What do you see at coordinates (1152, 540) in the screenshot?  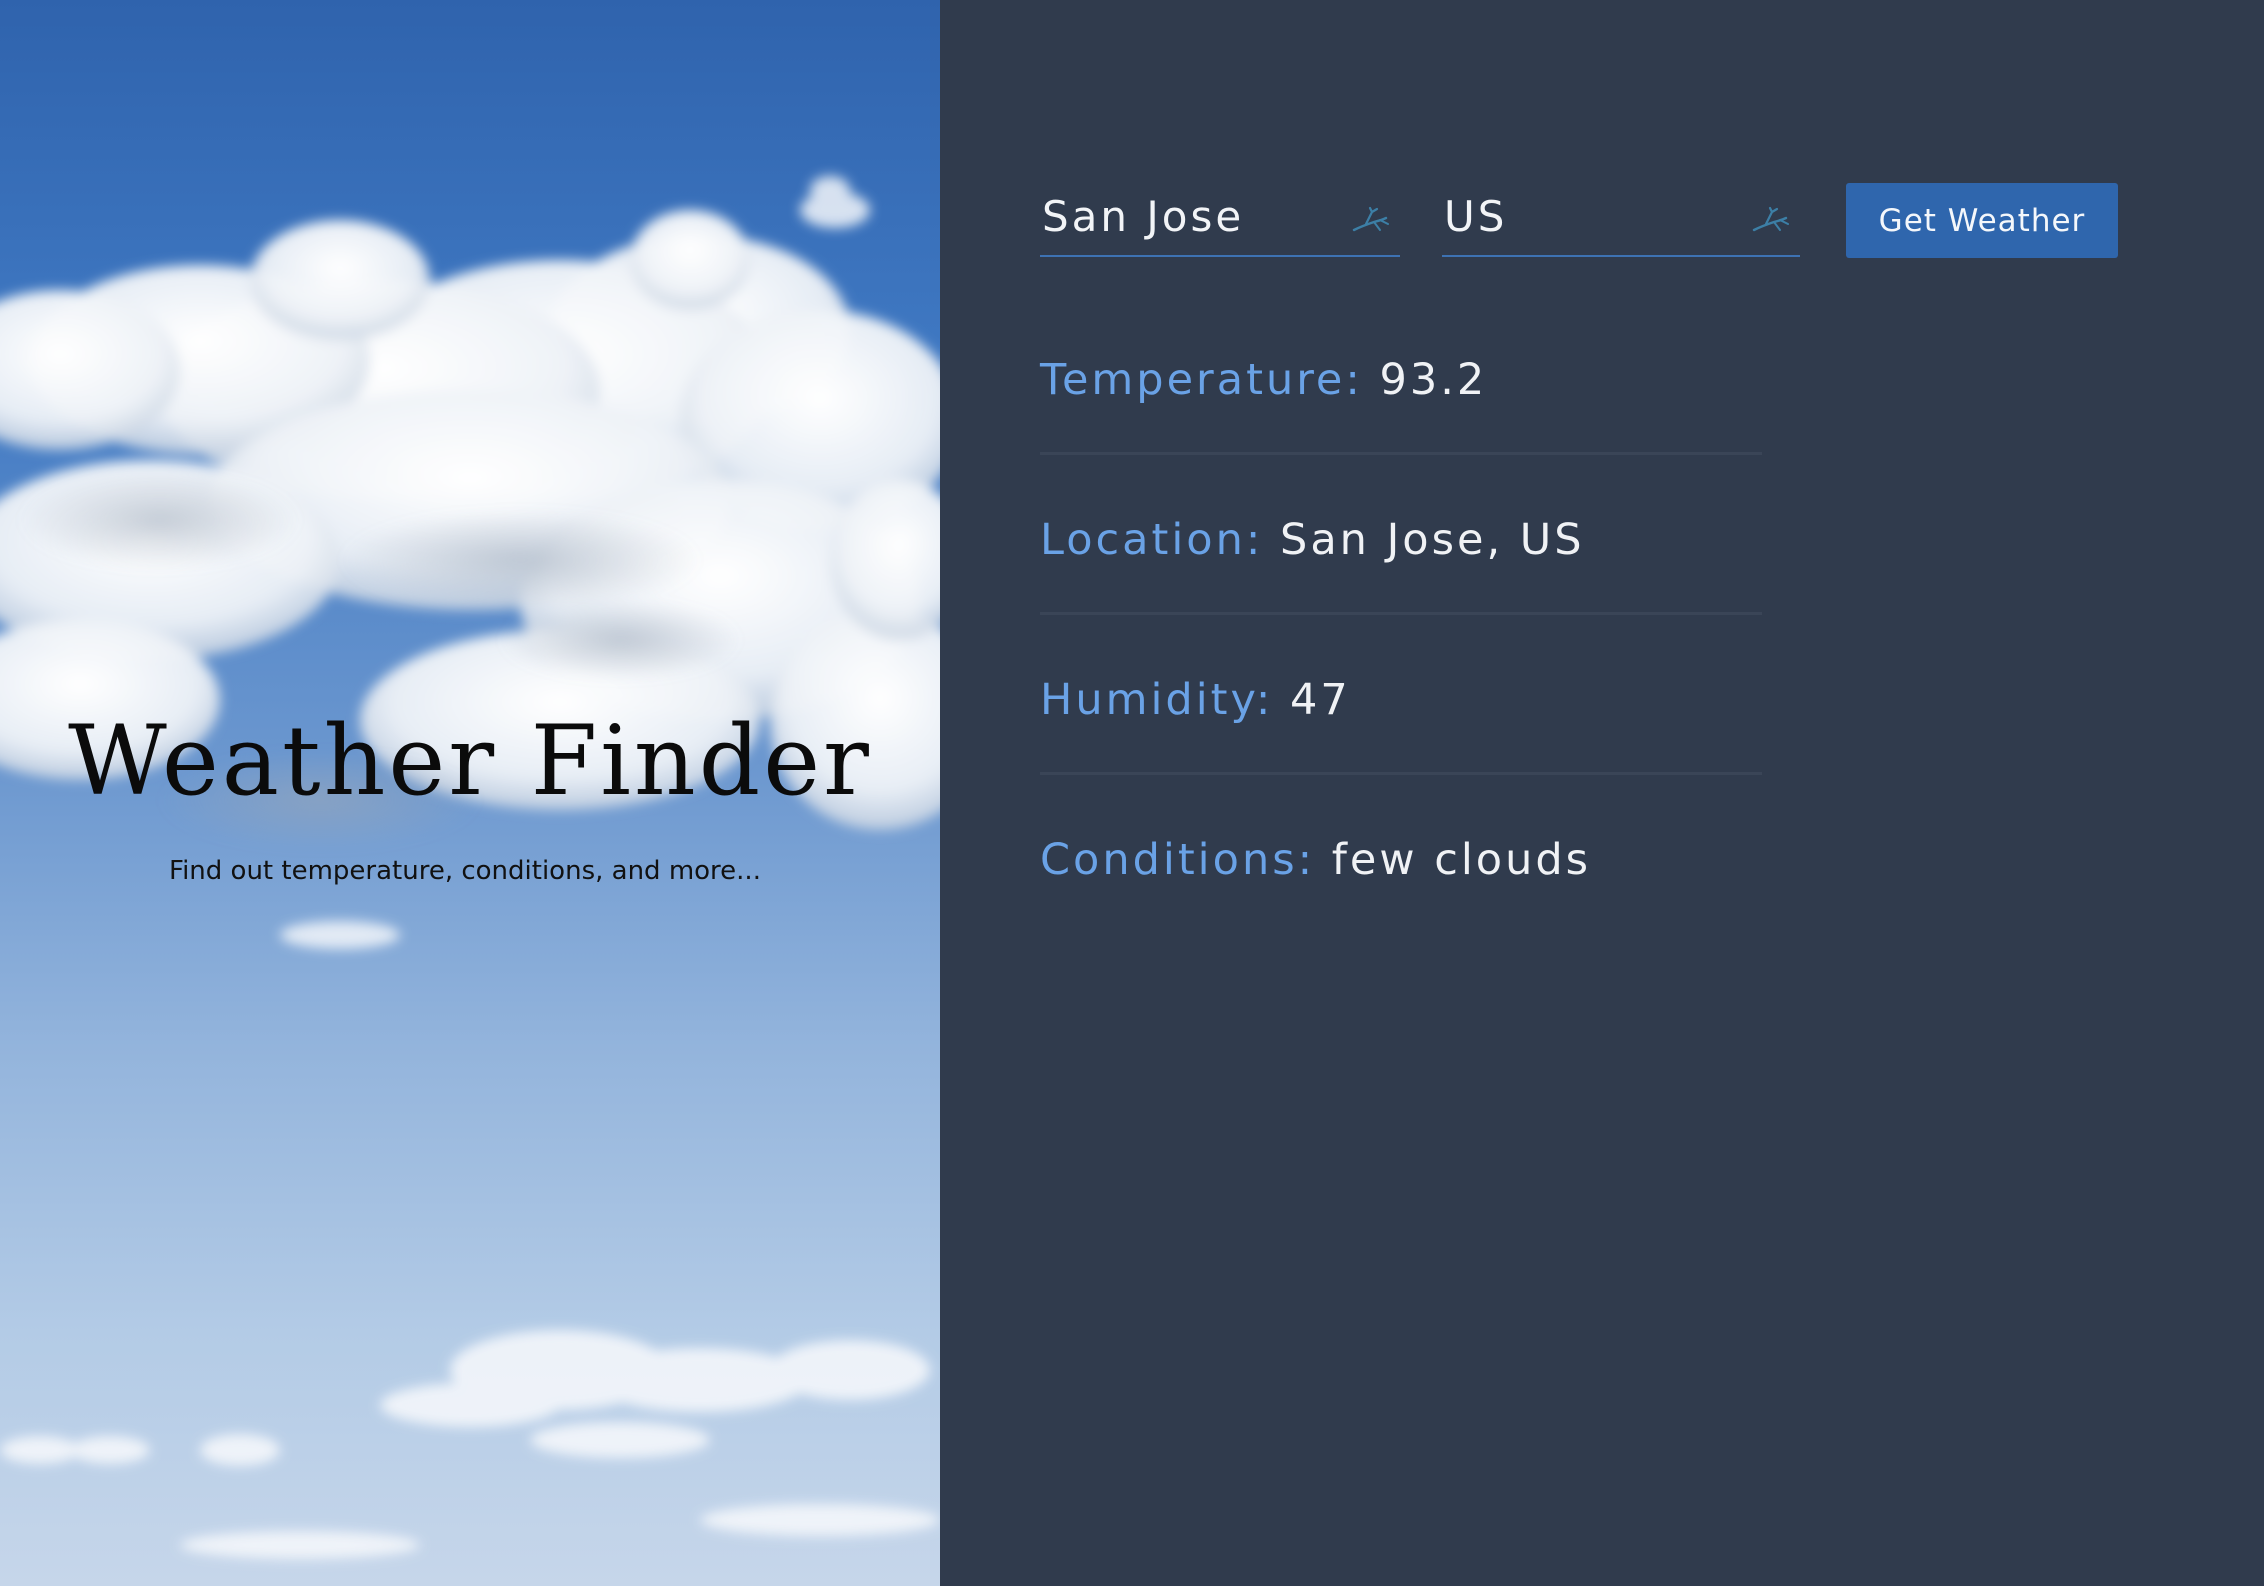 I see `location-label: Location:` at bounding box center [1152, 540].